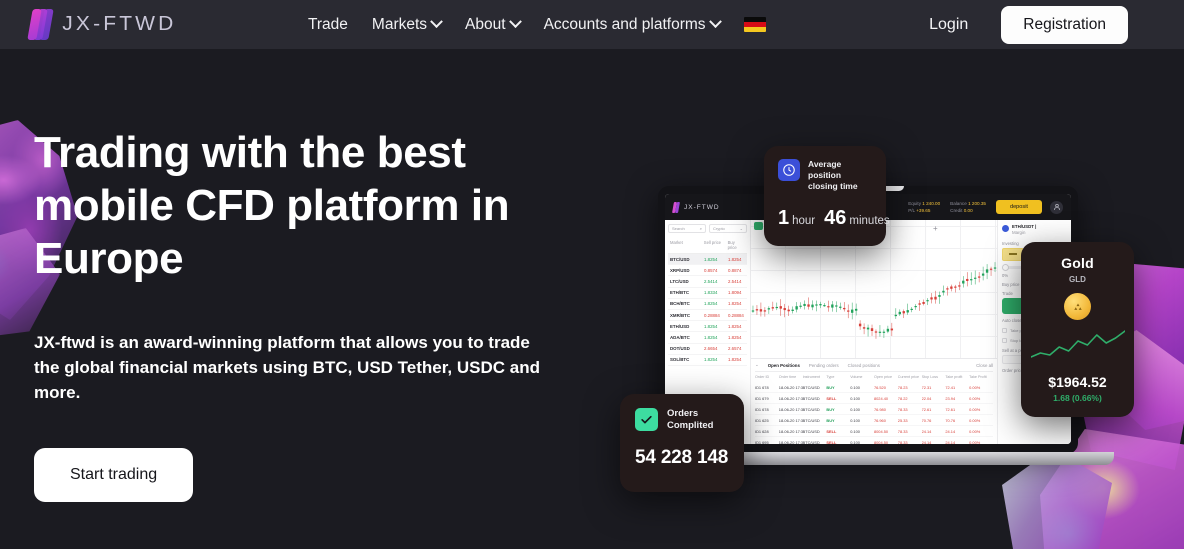 Image resolution: width=1184 pixels, height=549 pixels. Describe the element at coordinates (811, 377) in the screenshot. I see `column-header: Instrument` at that location.